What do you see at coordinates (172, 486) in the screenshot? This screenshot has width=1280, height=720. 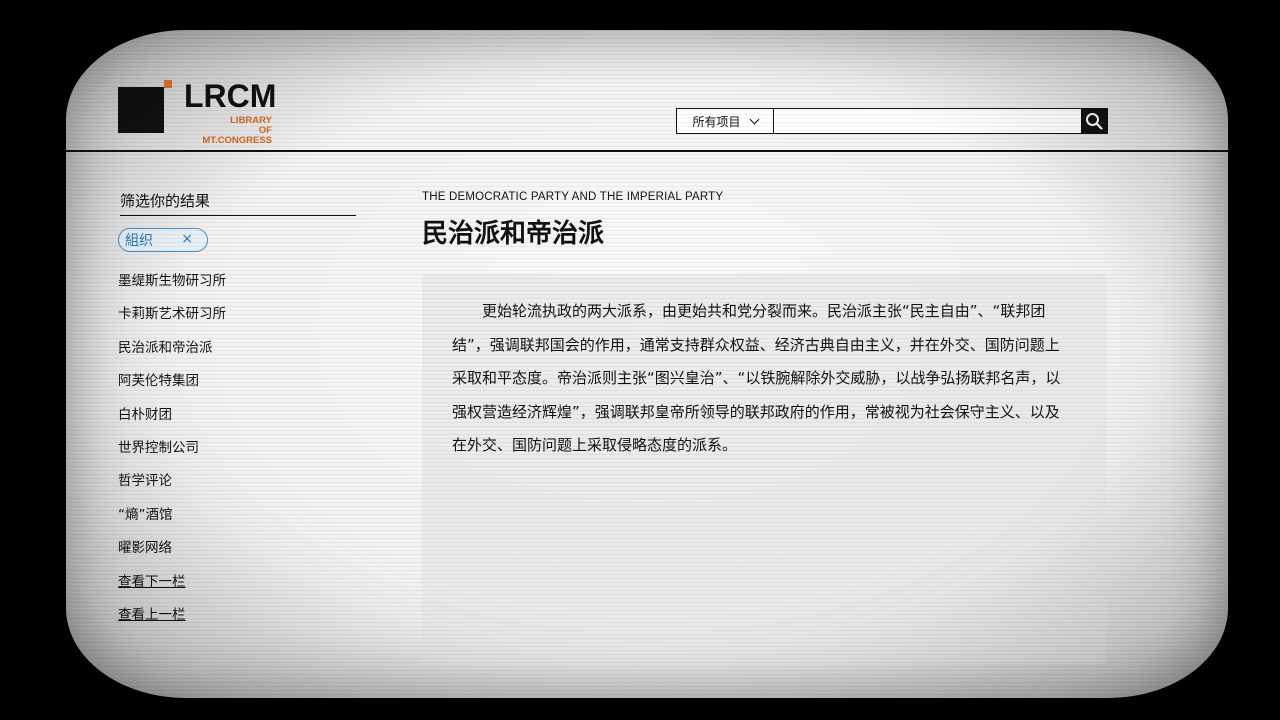 I see `filter-item: 哲学评论` at bounding box center [172, 486].